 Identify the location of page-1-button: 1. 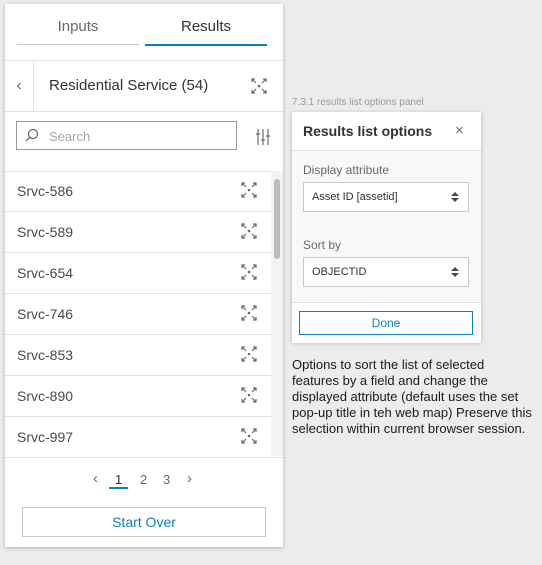
(119, 480).